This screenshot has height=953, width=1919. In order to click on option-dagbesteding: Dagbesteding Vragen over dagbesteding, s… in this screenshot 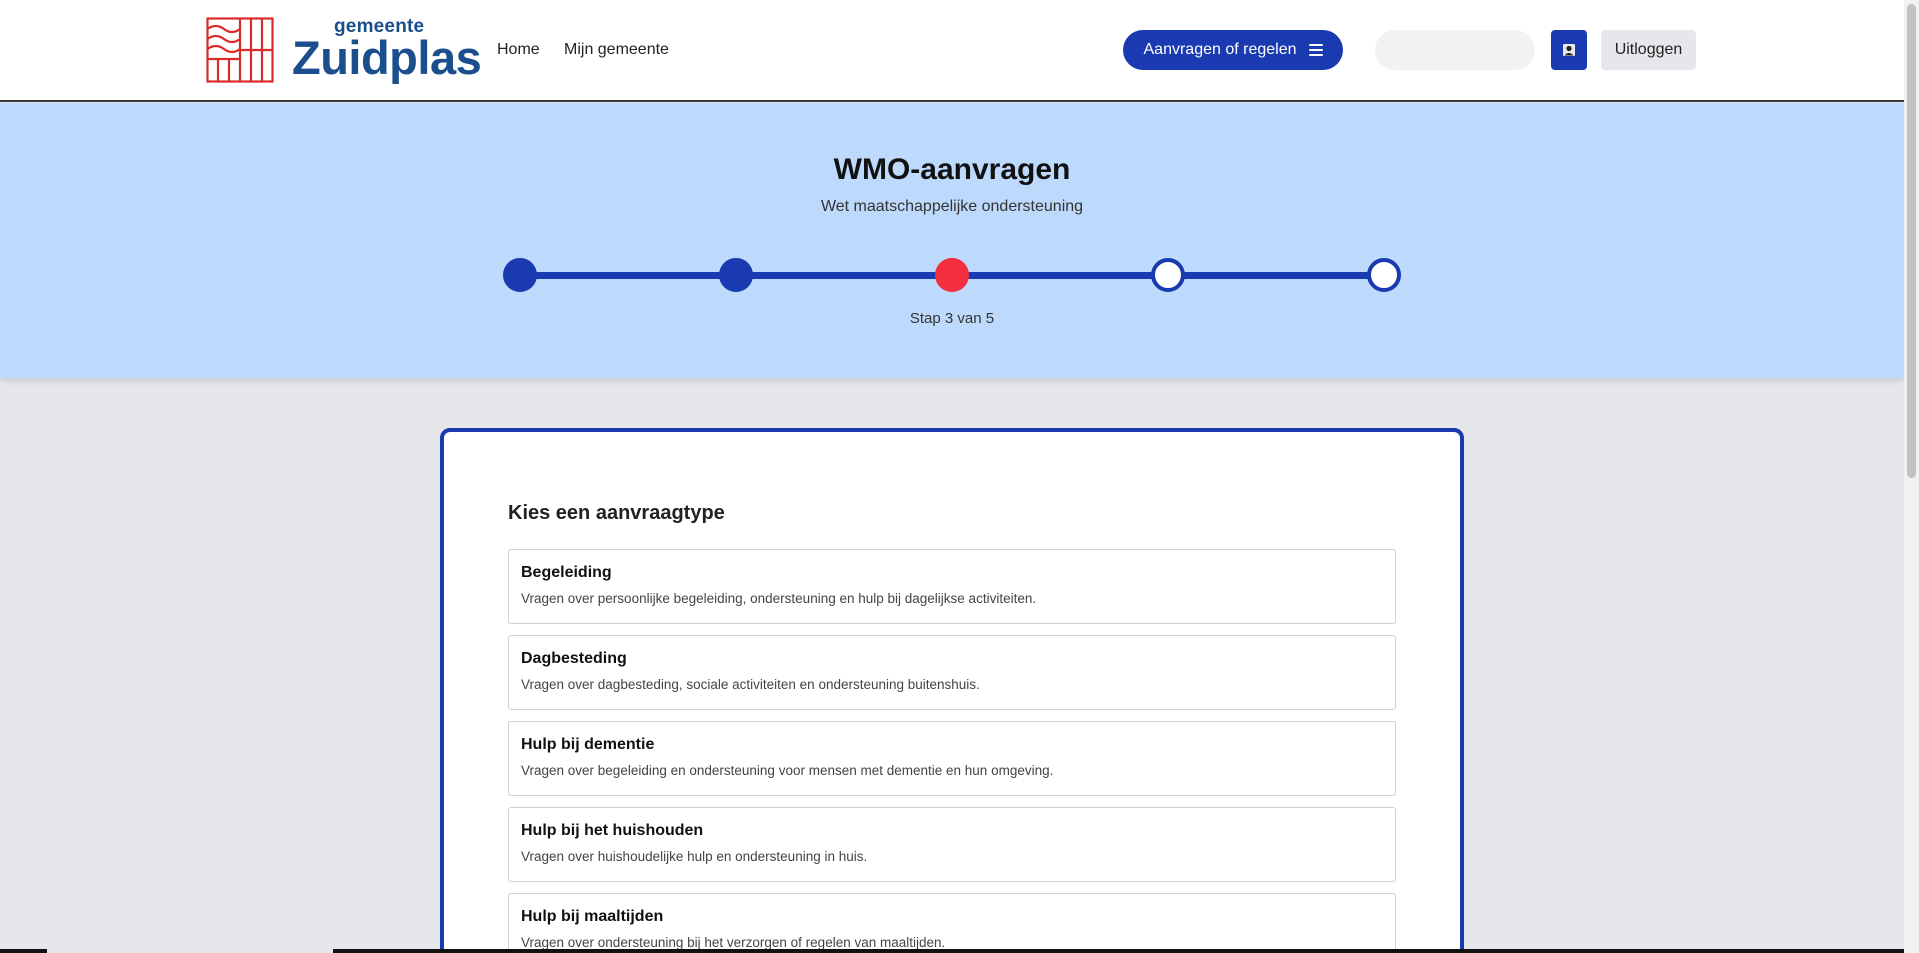, I will do `click(952, 672)`.